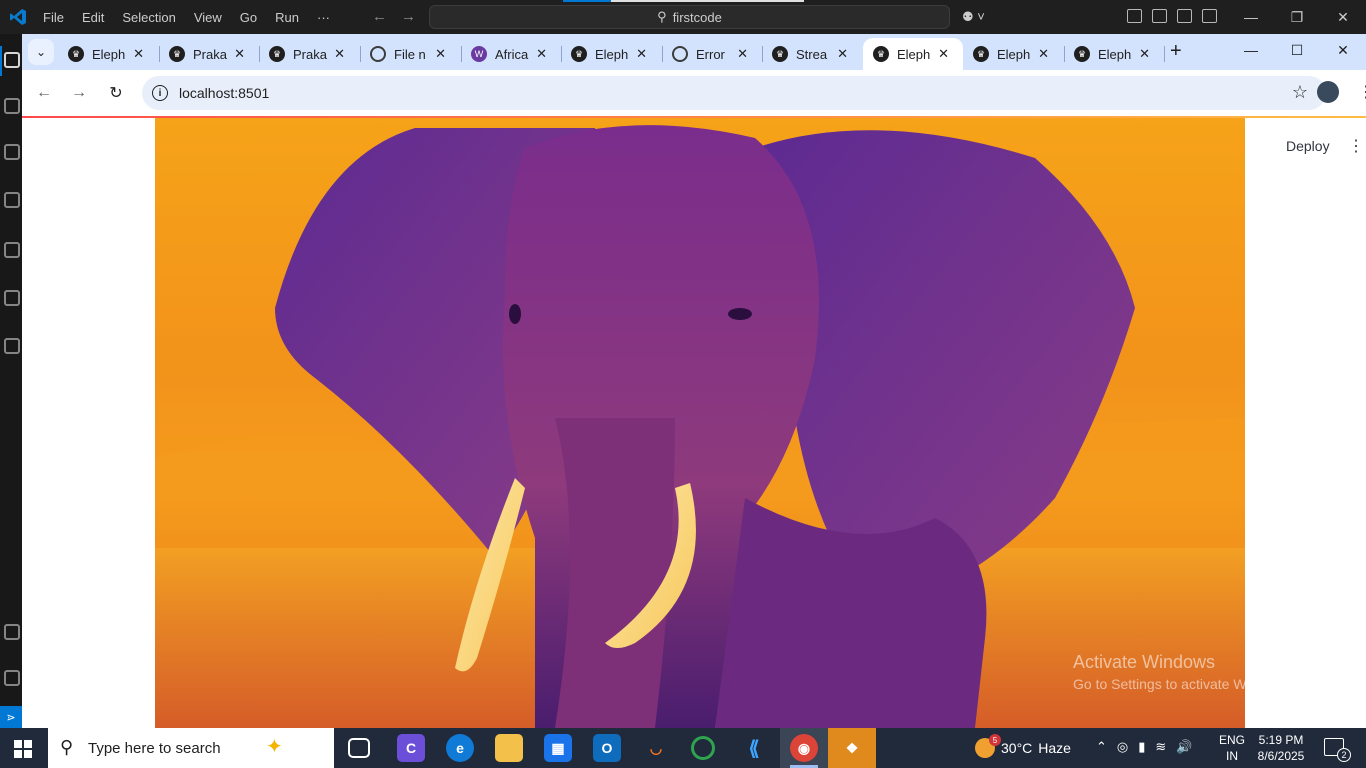 This screenshot has height=768, width=1366. Describe the element at coordinates (410, 54) in the screenshot. I see `tab-4: File n ✕` at that location.